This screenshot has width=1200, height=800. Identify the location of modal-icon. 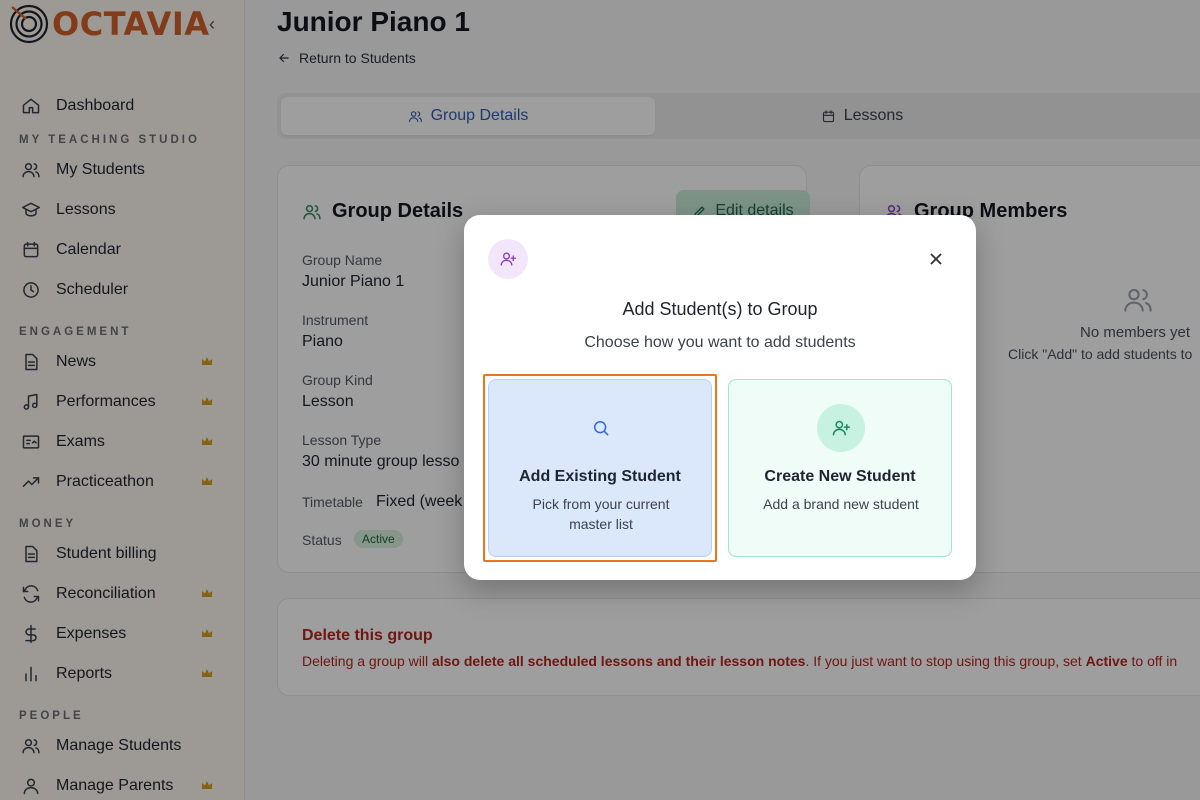
(508, 259).